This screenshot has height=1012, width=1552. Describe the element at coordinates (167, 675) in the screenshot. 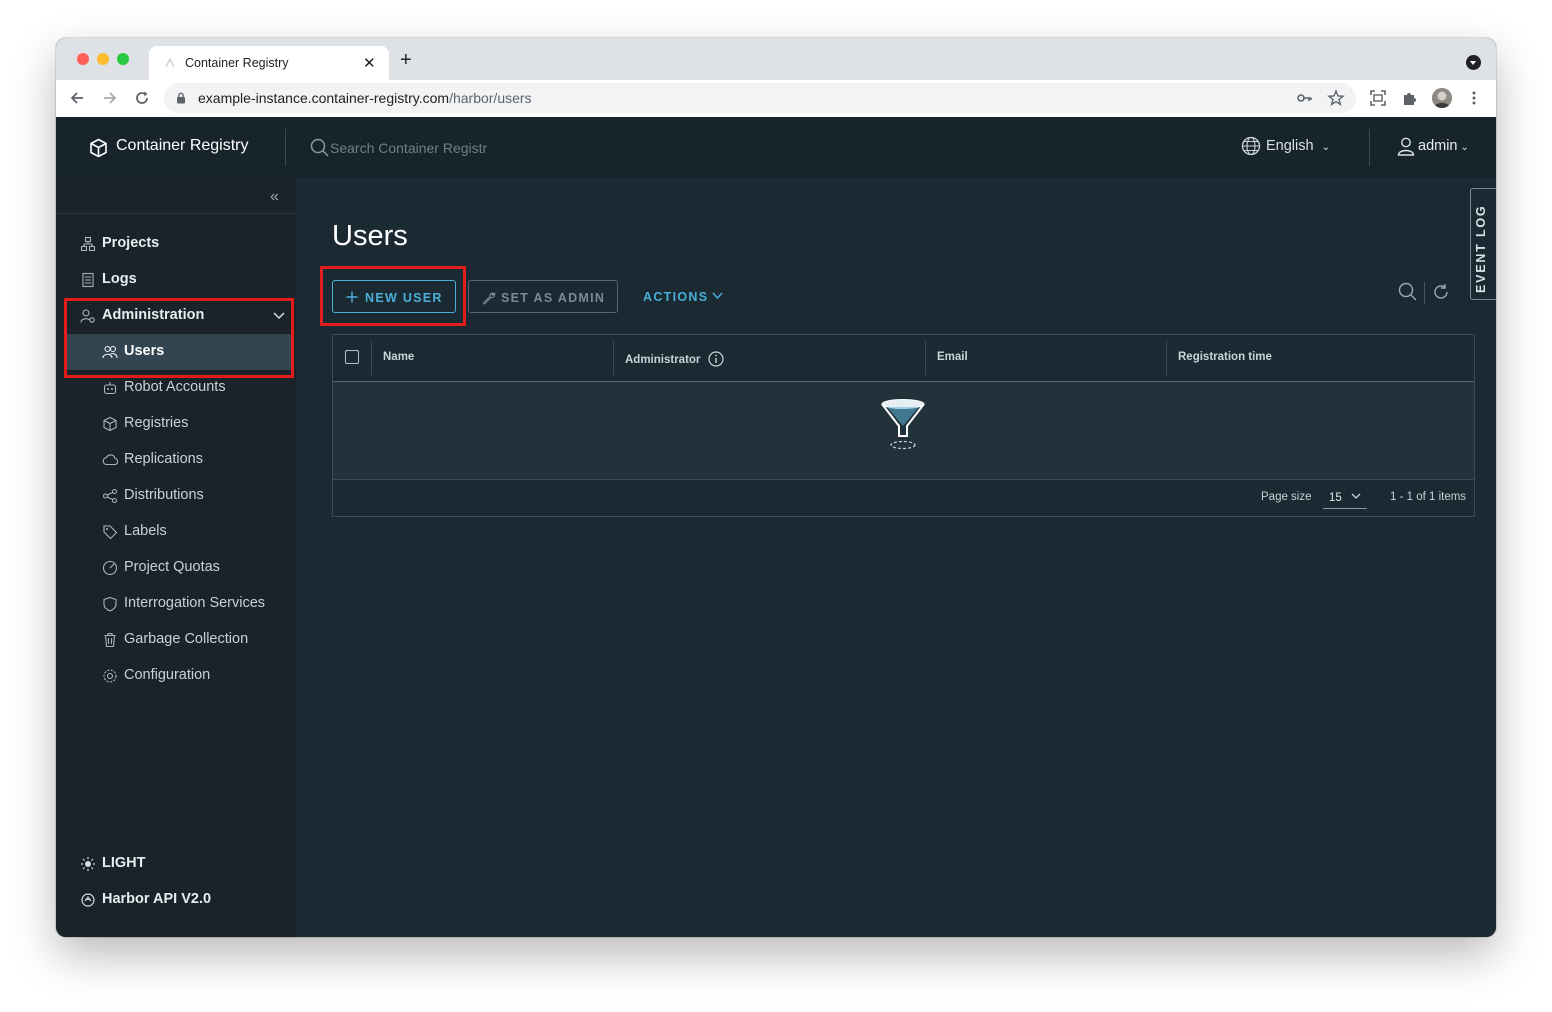

I see `sidebar-item-label: Configuration` at that location.